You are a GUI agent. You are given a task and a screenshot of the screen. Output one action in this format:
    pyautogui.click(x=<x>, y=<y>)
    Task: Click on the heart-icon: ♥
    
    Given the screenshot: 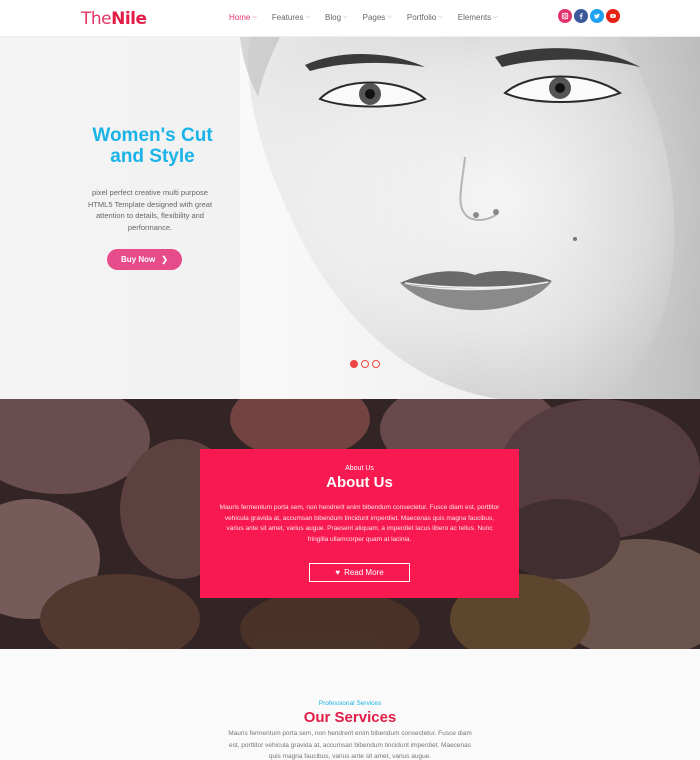 What is the action you would take?
    pyautogui.click(x=338, y=572)
    